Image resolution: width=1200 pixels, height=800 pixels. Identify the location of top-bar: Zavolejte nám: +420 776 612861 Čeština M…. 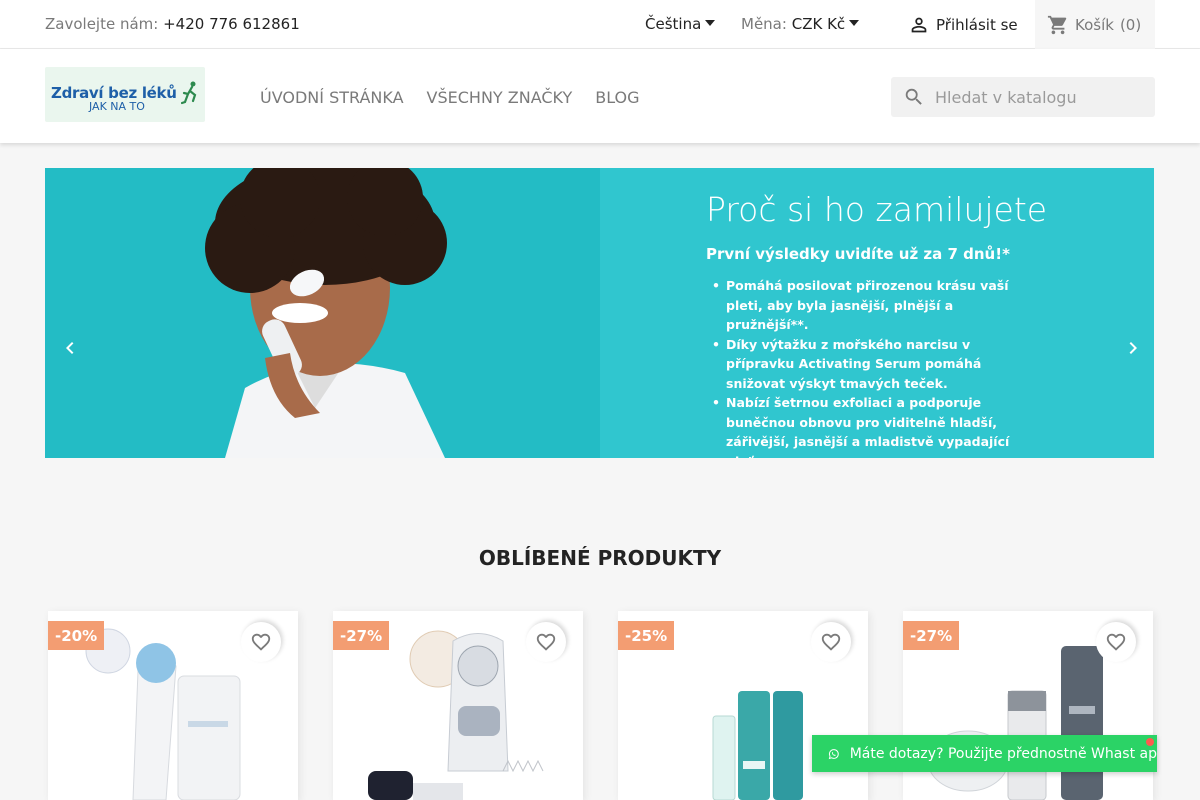
(600, 24).